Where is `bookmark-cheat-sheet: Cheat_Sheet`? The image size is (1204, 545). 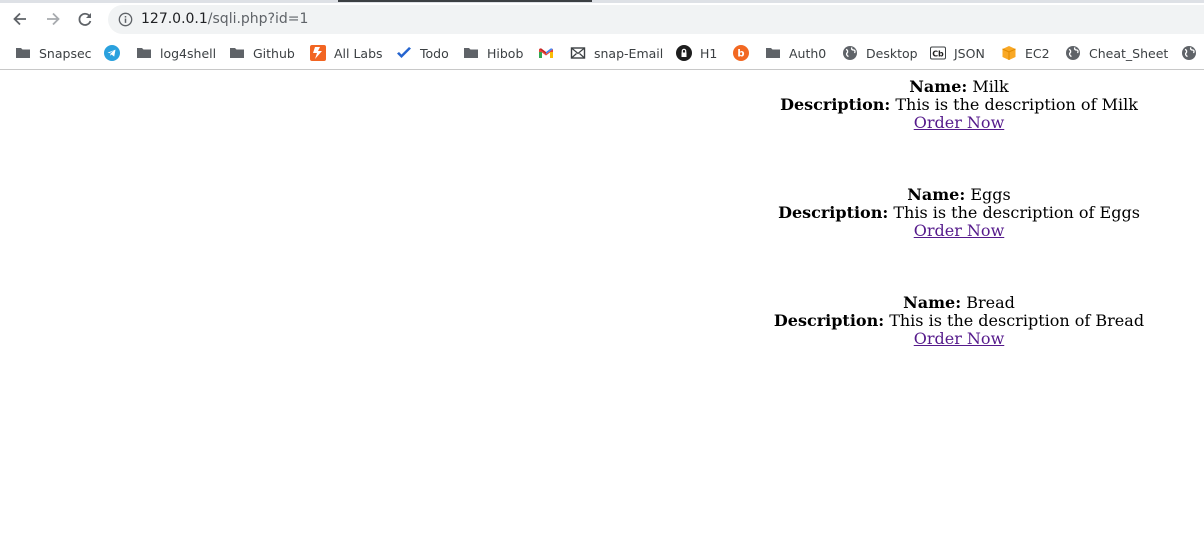 bookmark-cheat-sheet: Cheat_Sheet is located at coordinates (1116, 53).